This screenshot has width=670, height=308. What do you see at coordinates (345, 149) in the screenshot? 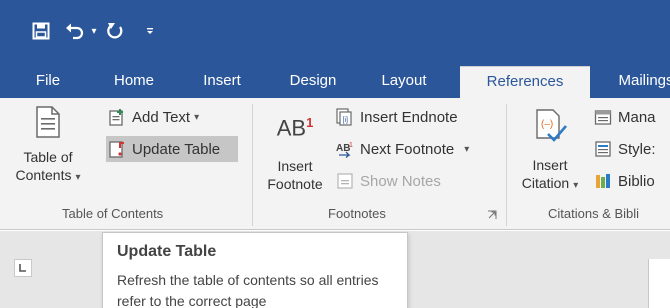
I see `next-footnote-icon: AB 1` at bounding box center [345, 149].